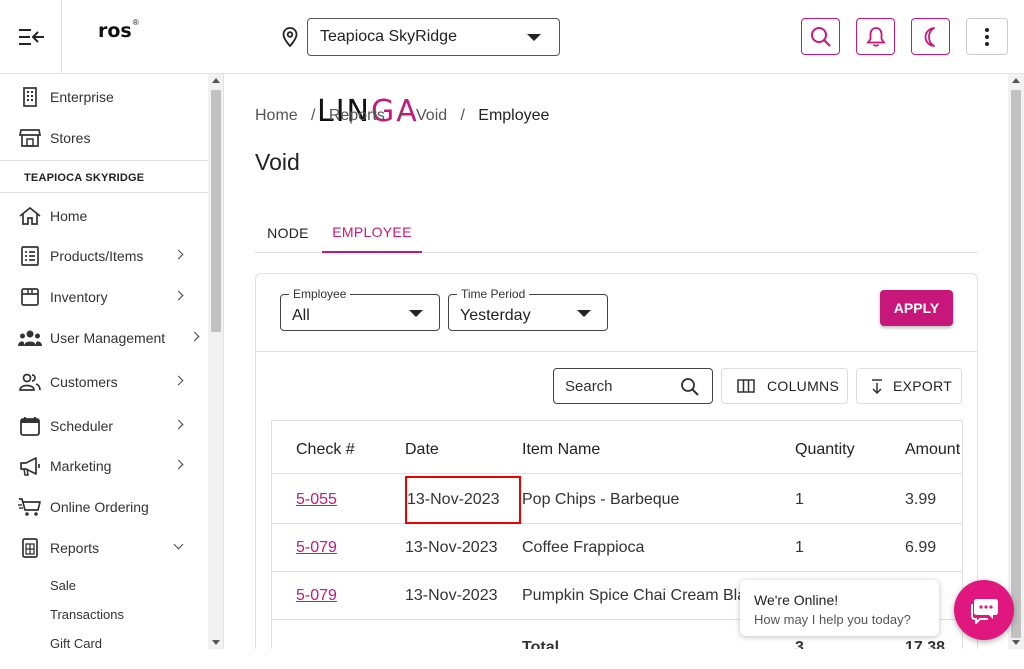 The width and height of the screenshot is (1024, 669). I want to click on store-select: Teapioca SkyRidge, so click(433, 37).